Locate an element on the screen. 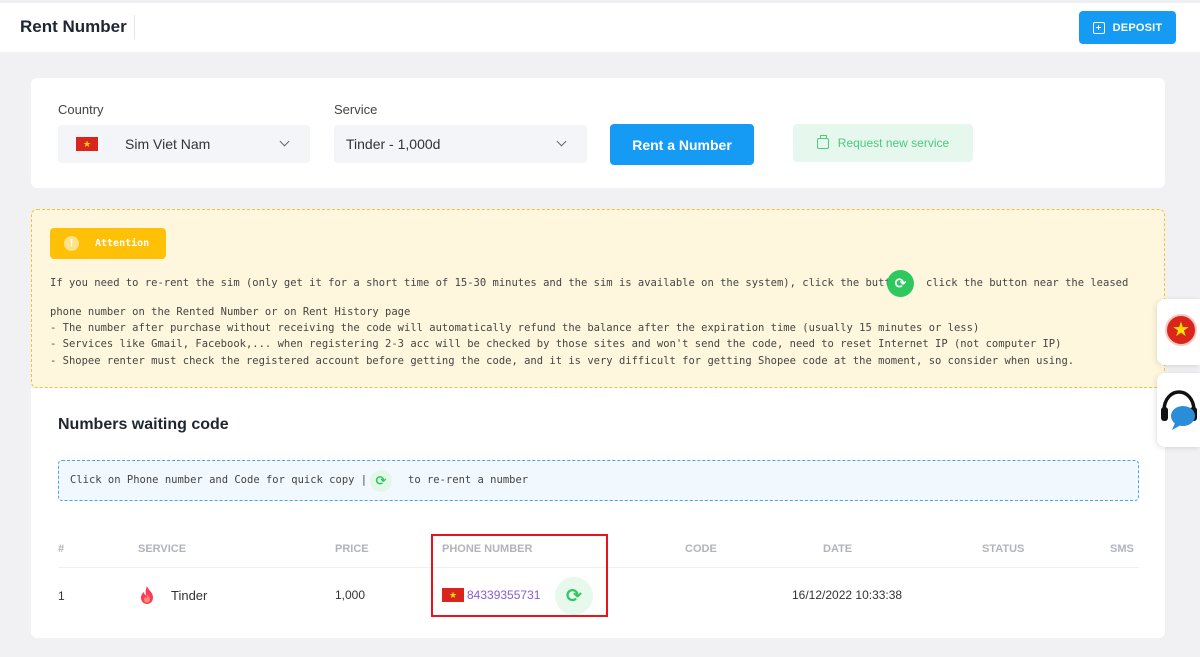 This screenshot has height=657, width=1200. row-index: 1 is located at coordinates (61, 596).